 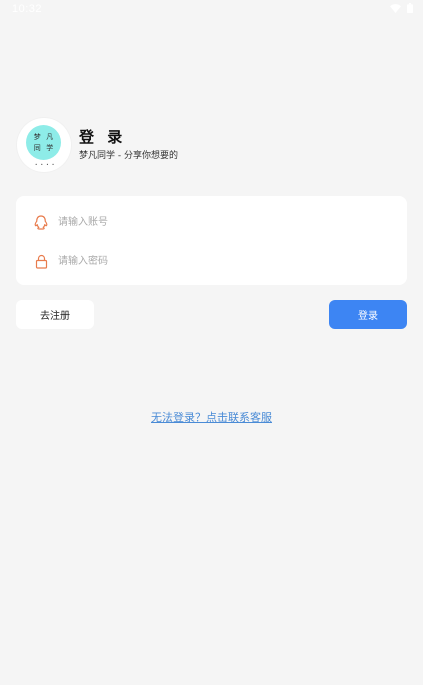 What do you see at coordinates (395, 8) in the screenshot?
I see `wifi-icon` at bounding box center [395, 8].